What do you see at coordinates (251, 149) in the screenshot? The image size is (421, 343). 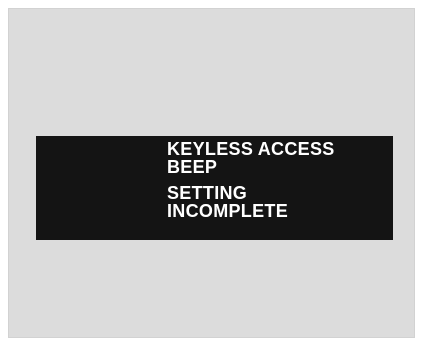 I see `title-line-1: KEYLESS ACCESS` at bounding box center [251, 149].